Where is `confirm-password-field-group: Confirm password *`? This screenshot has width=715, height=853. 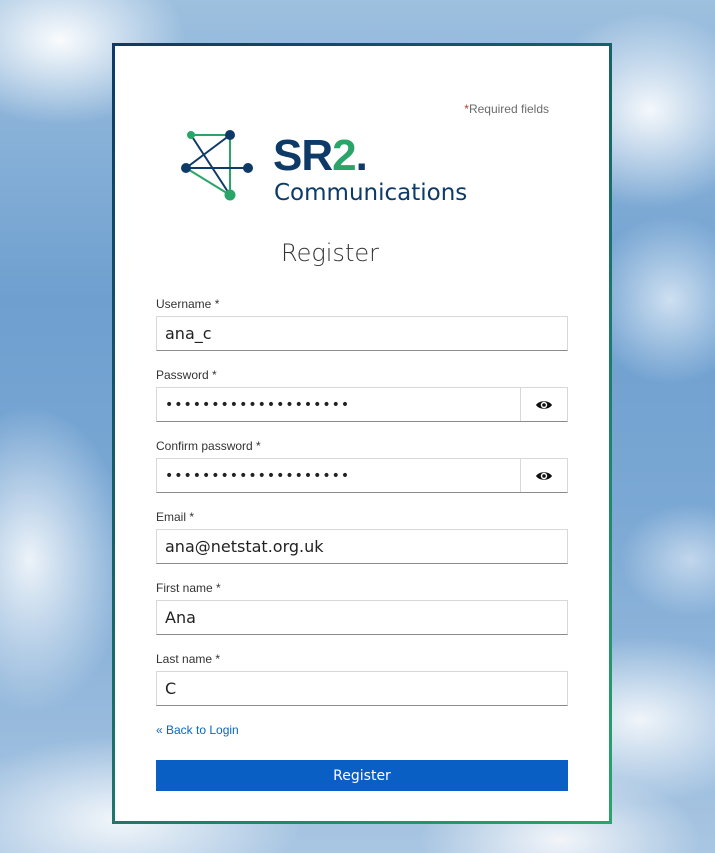 confirm-password-field-group: Confirm password * is located at coordinates (362, 466).